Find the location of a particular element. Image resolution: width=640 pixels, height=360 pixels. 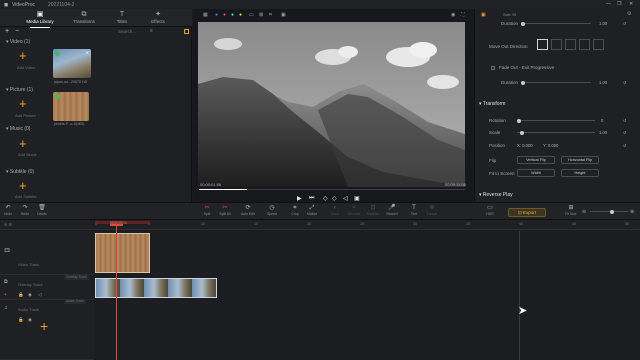

rotation-slider is located at coordinates (556, 120).